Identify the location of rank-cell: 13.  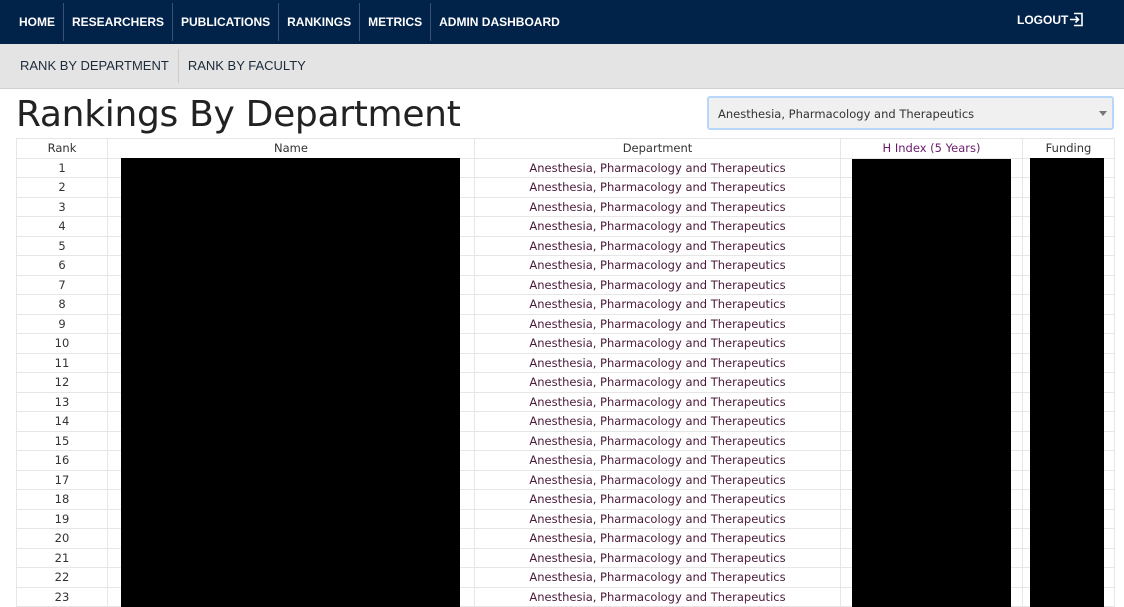
(62, 401).